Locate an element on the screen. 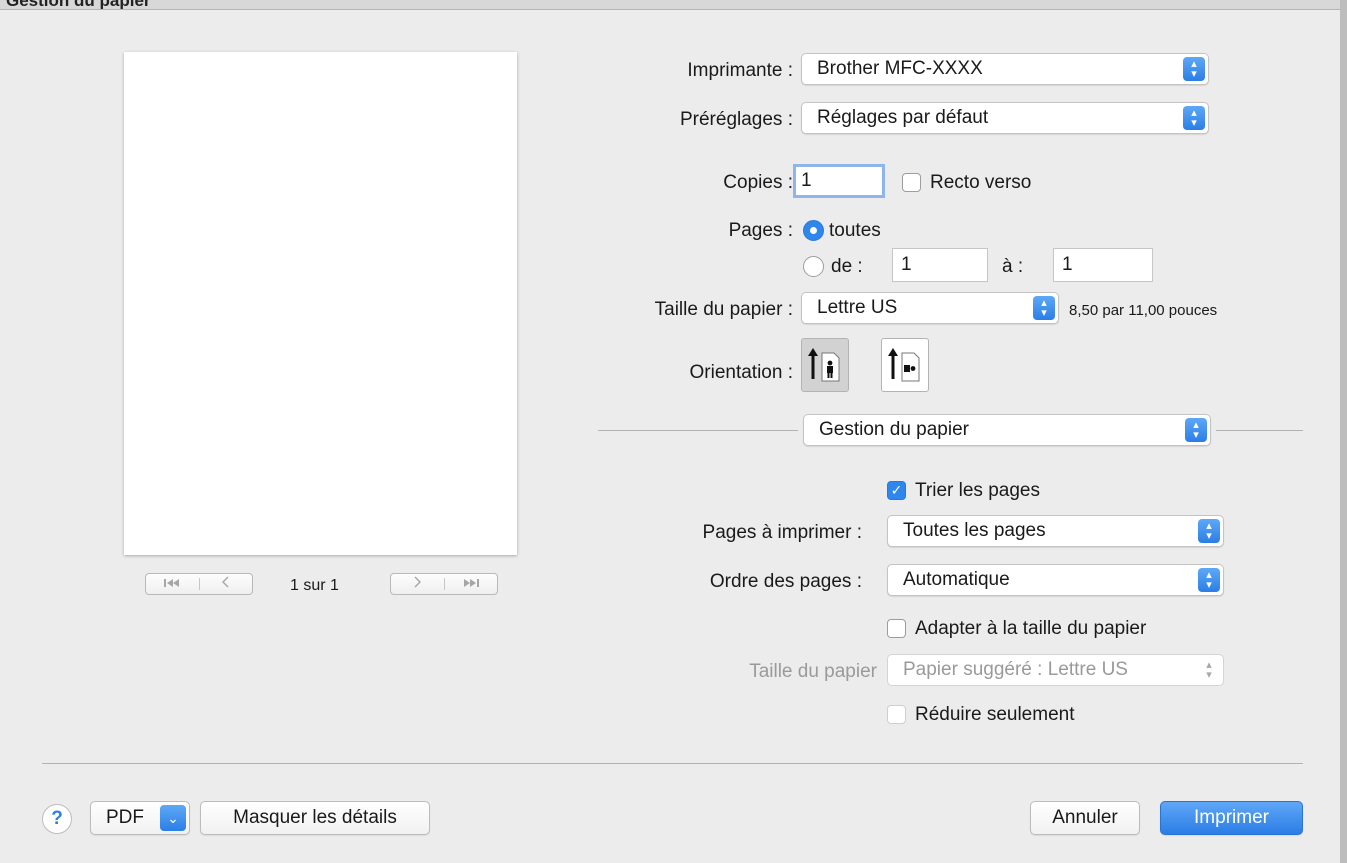 This screenshot has height=863, width=1347. printer-label: Imprimante : is located at coordinates (740, 70).